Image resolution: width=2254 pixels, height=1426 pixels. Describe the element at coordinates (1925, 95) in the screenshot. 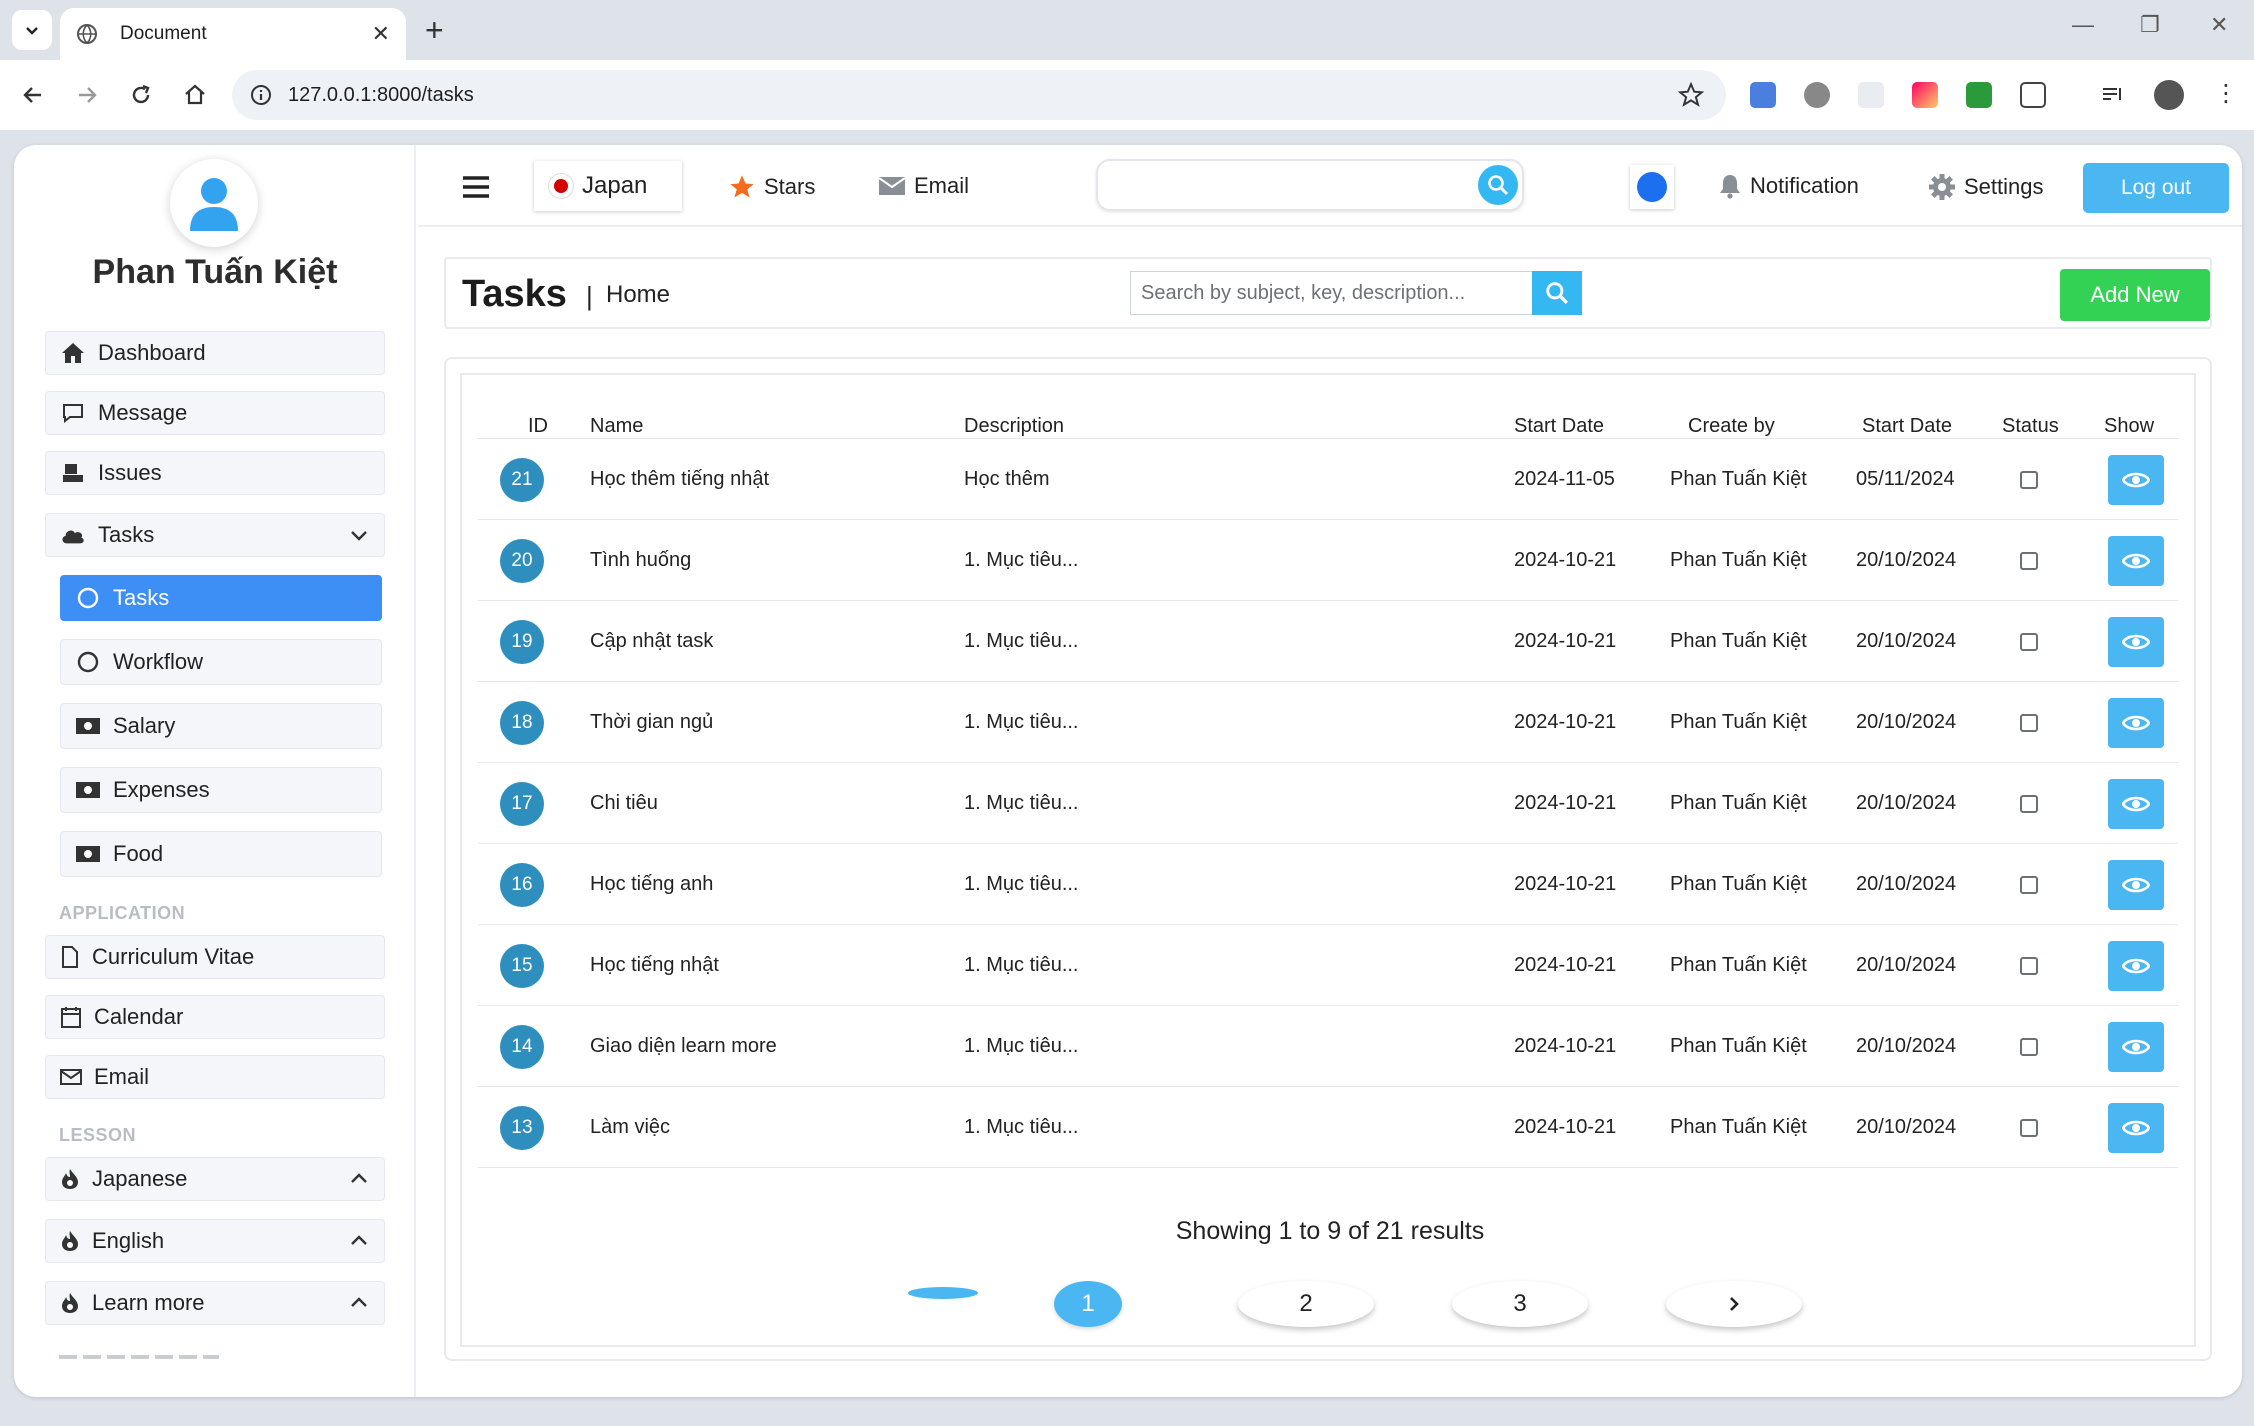

I see `color-extension-icon` at that location.